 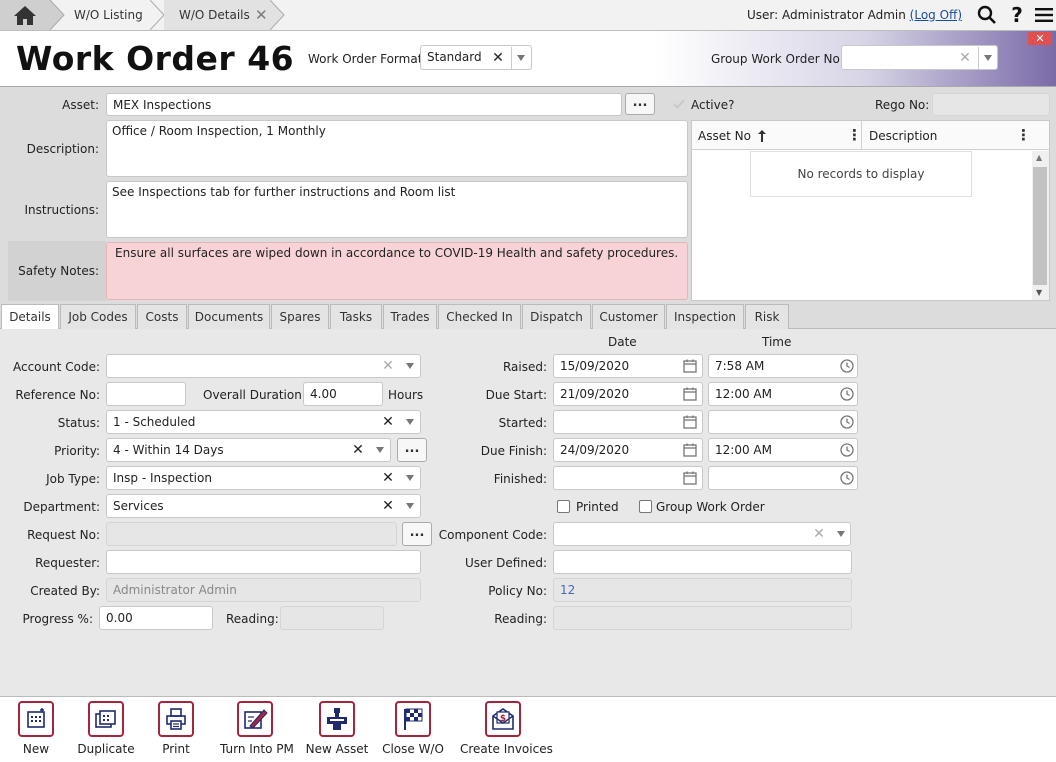 I want to click on tab-trades: Trades, so click(x=410, y=316).